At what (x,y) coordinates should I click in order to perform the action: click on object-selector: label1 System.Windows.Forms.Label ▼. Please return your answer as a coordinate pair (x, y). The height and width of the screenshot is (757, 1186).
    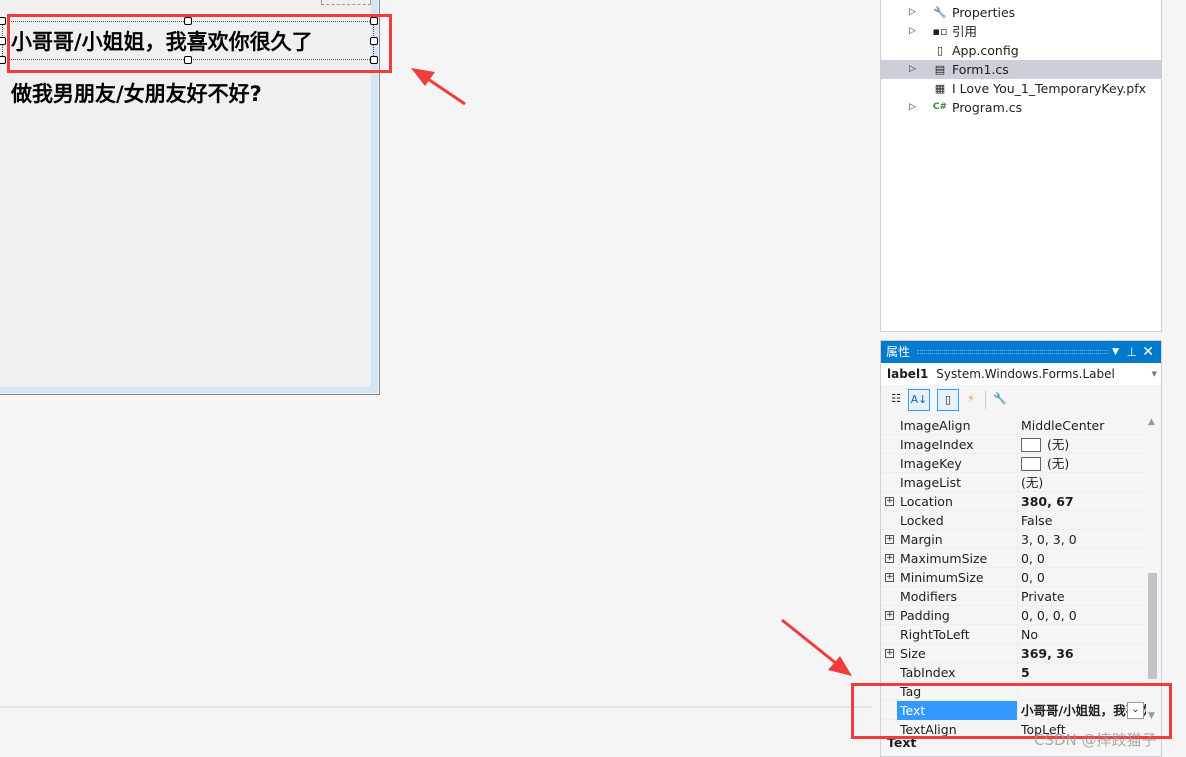
    Looking at the image, I should click on (1021, 374).